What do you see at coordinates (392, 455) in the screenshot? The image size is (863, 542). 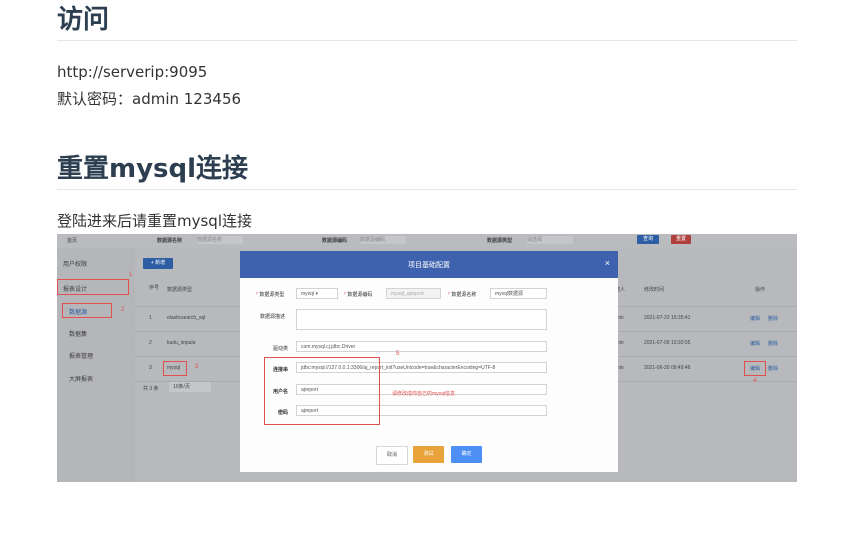 I see `cancel-button: 取消` at bounding box center [392, 455].